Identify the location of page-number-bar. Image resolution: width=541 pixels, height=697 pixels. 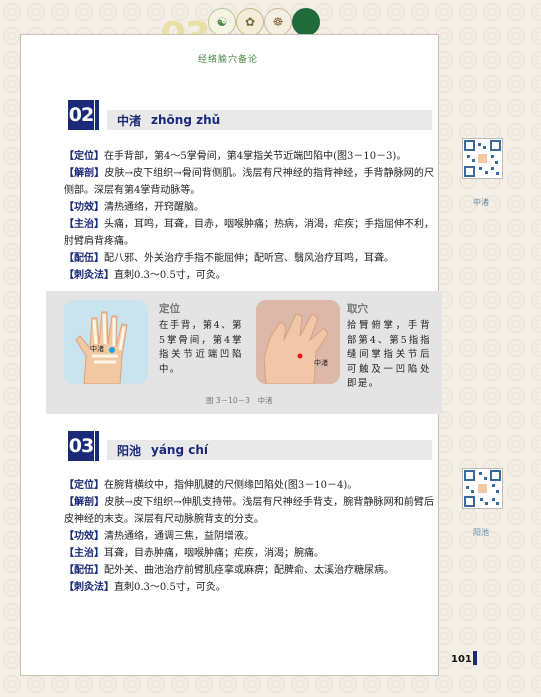
(475, 658).